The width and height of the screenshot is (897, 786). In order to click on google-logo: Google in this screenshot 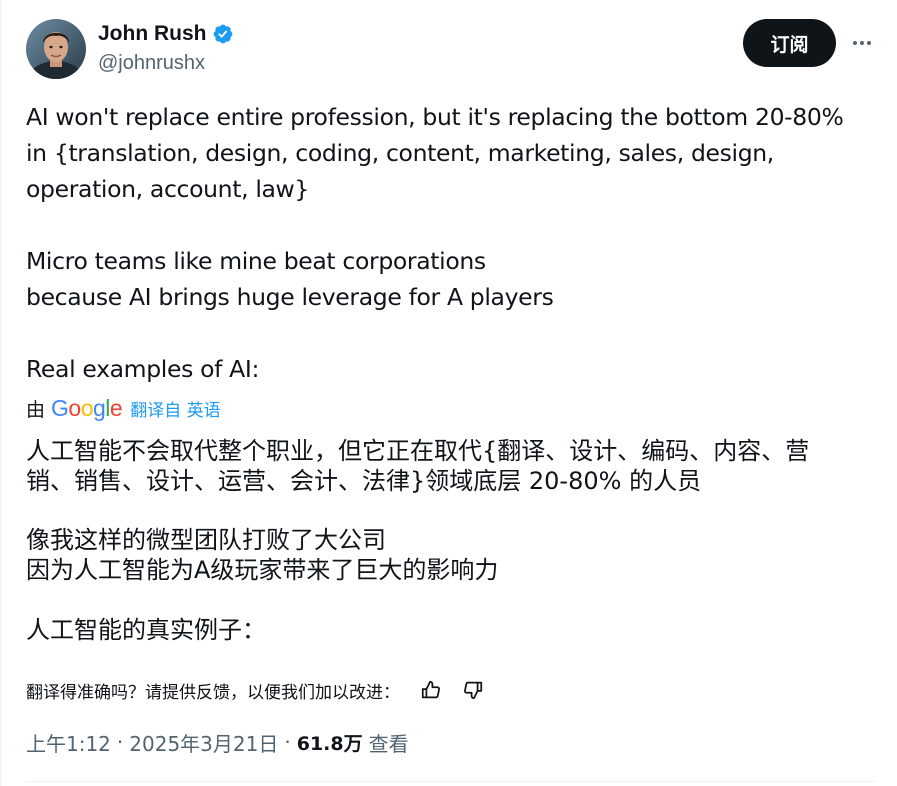, I will do `click(87, 408)`.